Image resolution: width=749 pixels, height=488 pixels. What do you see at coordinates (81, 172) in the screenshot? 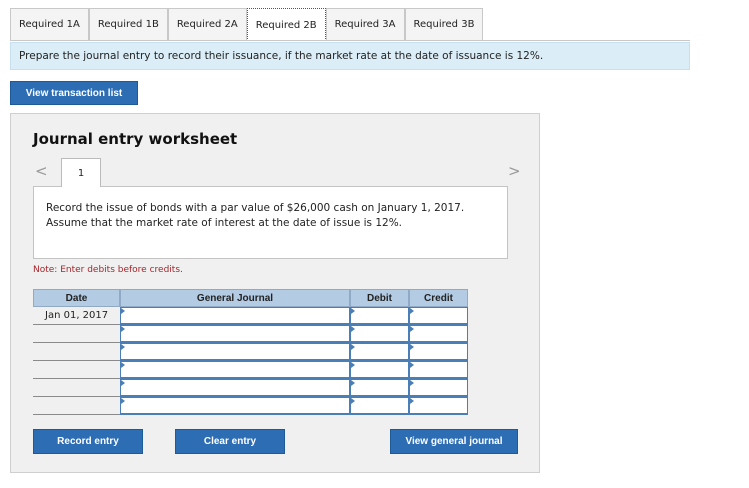
I see `step-tab-1: 1` at bounding box center [81, 172].